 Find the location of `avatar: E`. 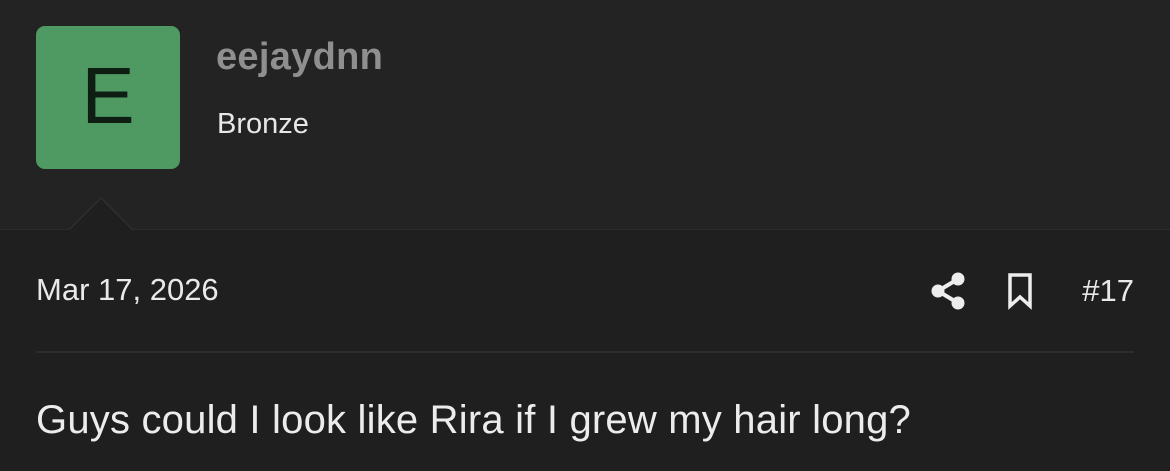

avatar: E is located at coordinates (108, 97).